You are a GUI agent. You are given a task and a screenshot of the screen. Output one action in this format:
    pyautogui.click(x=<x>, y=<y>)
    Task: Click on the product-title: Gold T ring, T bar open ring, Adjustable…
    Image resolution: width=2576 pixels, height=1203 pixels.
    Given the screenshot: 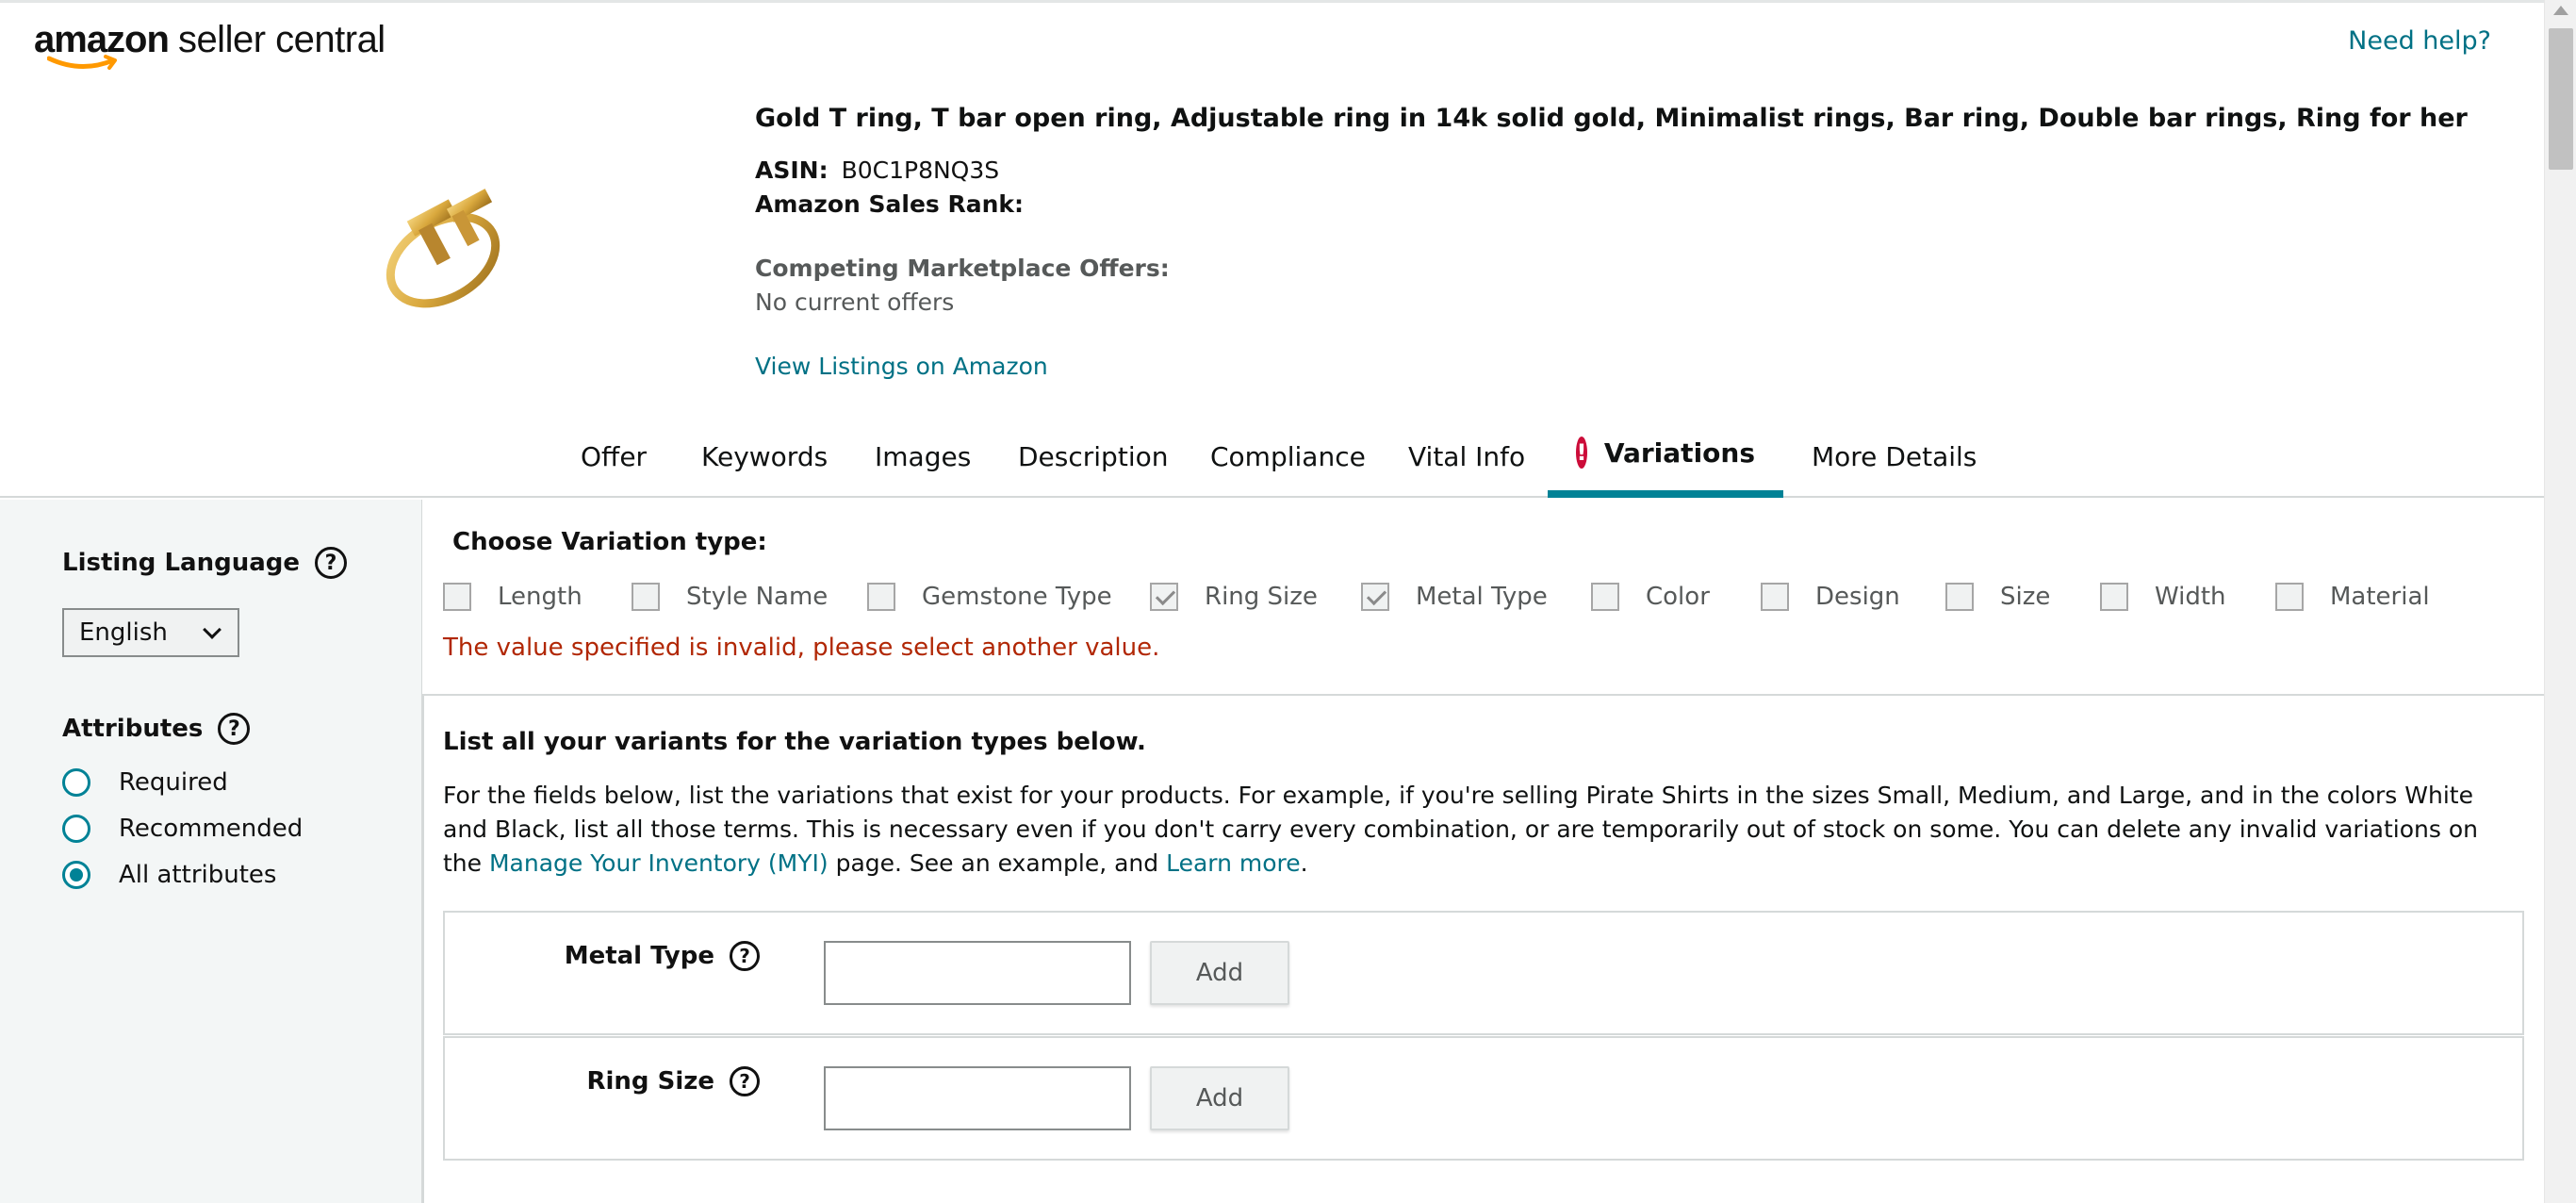 What is the action you would take?
    pyautogui.click(x=1611, y=118)
    